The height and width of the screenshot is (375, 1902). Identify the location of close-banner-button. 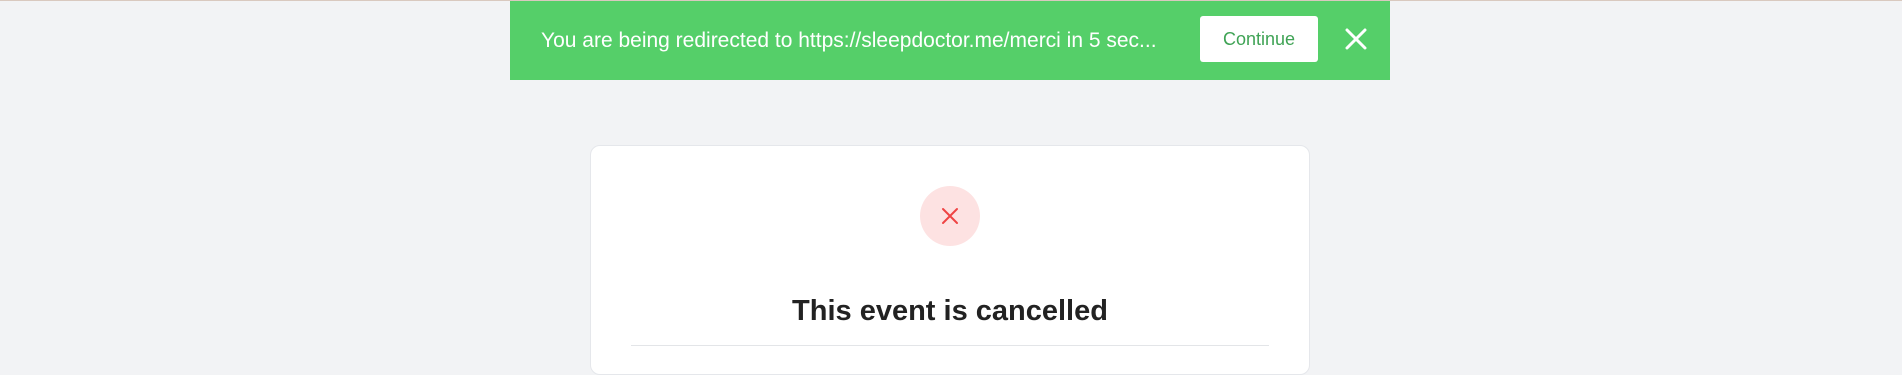
(1356, 39).